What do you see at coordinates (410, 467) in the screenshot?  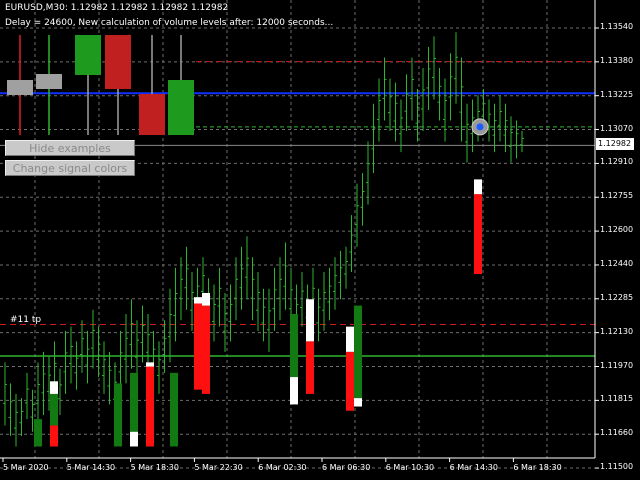 I see `time-axis-label: 6 Mar 10:30` at bounding box center [410, 467].